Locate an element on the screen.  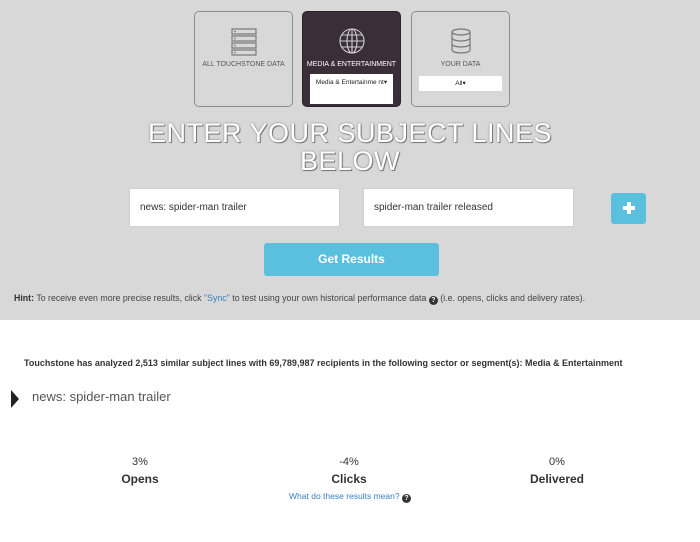
get-results-button: Get Results is located at coordinates (351, 259).